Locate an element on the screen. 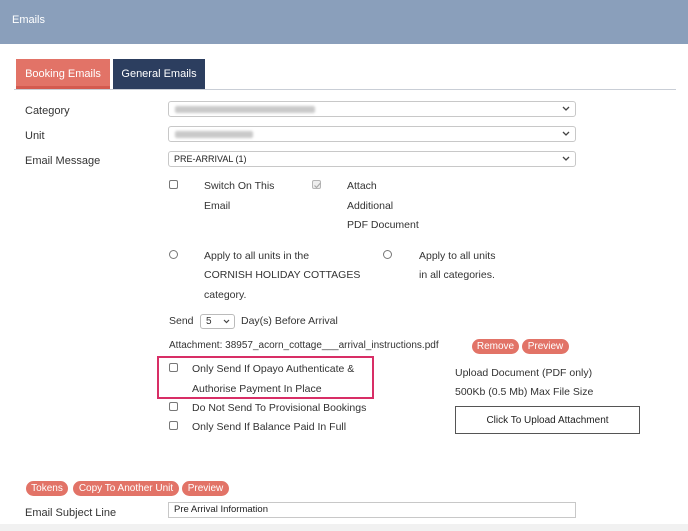 The height and width of the screenshot is (531, 688). opayo-checkbox is located at coordinates (173, 367).